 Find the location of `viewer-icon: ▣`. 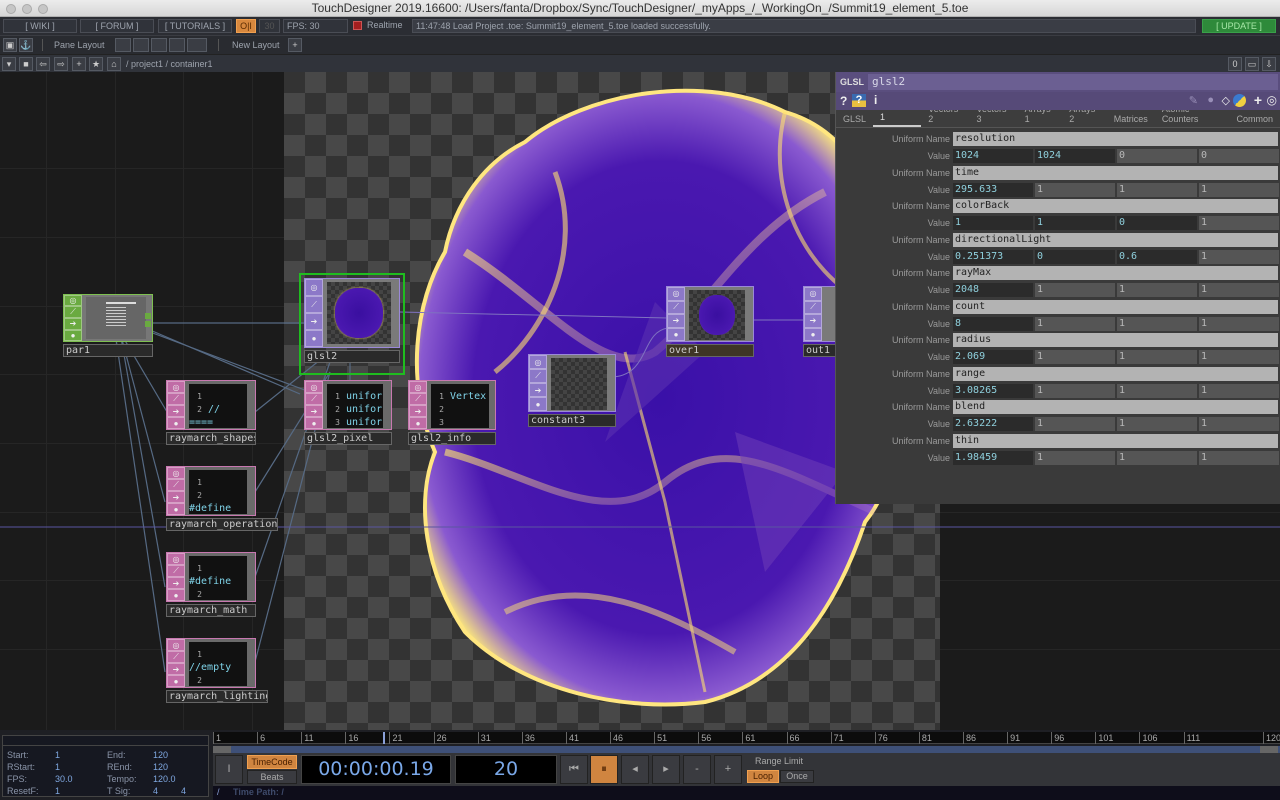

viewer-icon: ▣ is located at coordinates (10, 45).